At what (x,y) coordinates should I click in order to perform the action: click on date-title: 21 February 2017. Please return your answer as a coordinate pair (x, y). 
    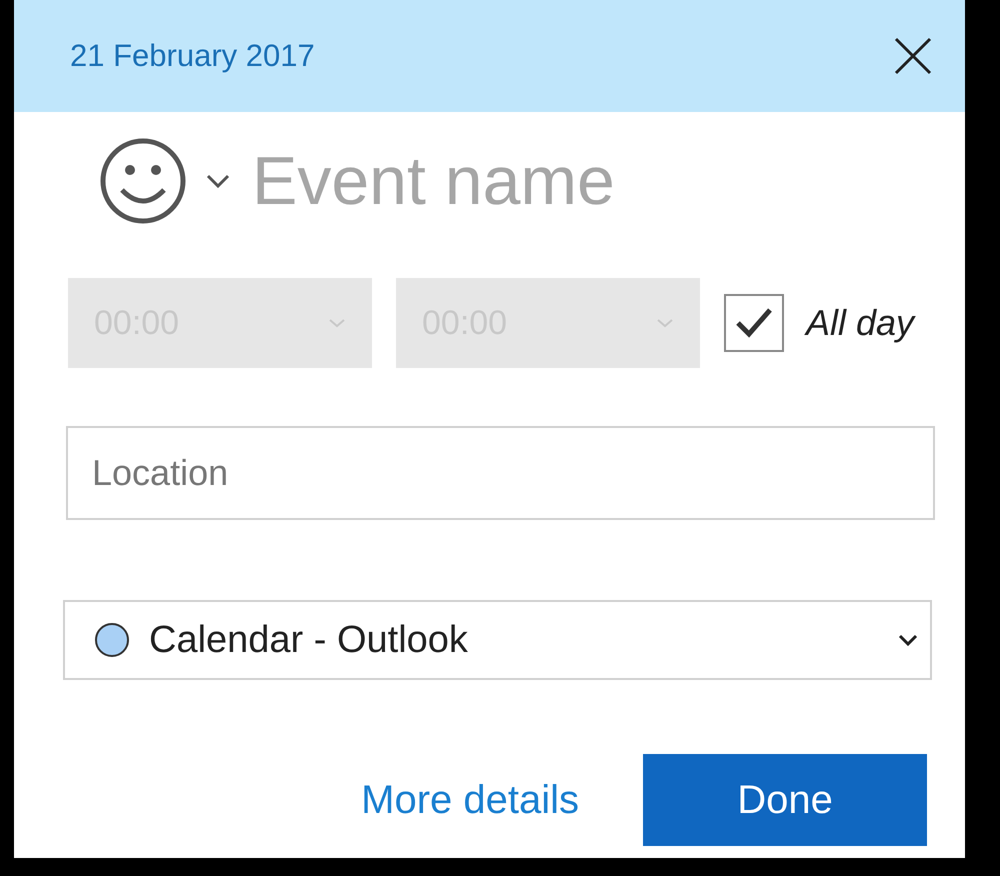
    Looking at the image, I should click on (192, 55).